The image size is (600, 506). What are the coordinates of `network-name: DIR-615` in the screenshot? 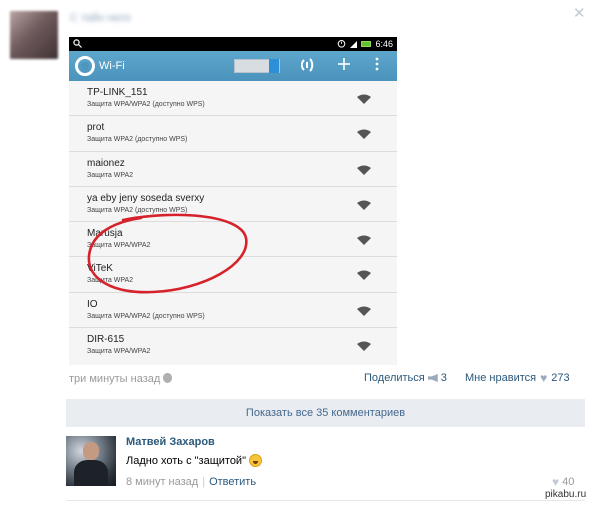 It's located at (106, 340).